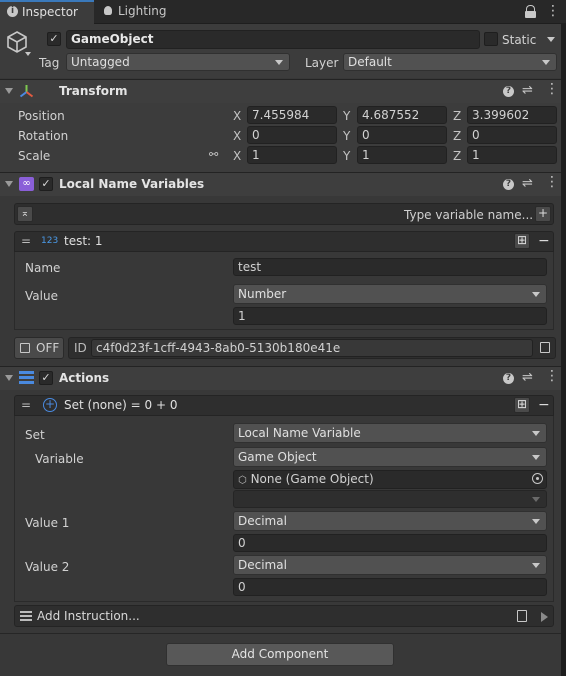  I want to click on tab-lighting: Lighting, so click(141, 12).